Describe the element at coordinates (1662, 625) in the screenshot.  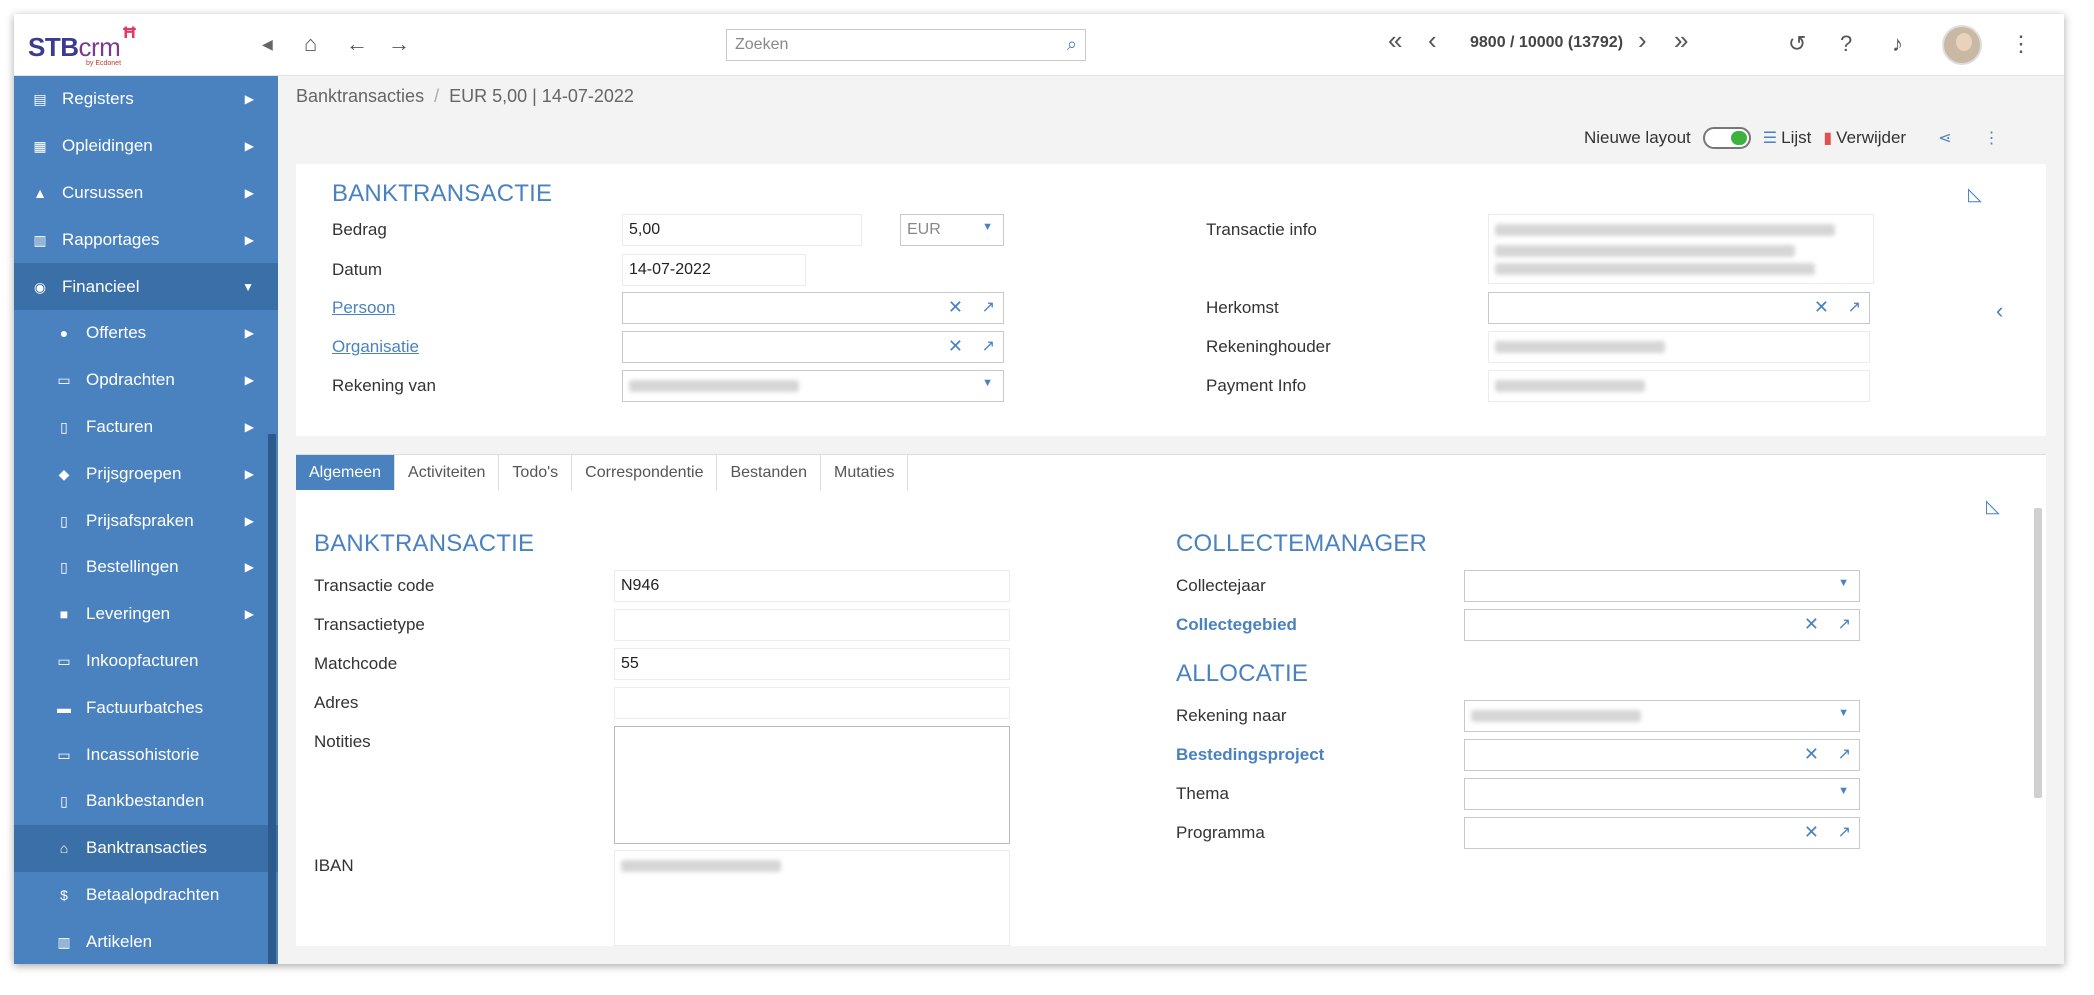
I see `collectegebied-field: ✕ ↗` at that location.